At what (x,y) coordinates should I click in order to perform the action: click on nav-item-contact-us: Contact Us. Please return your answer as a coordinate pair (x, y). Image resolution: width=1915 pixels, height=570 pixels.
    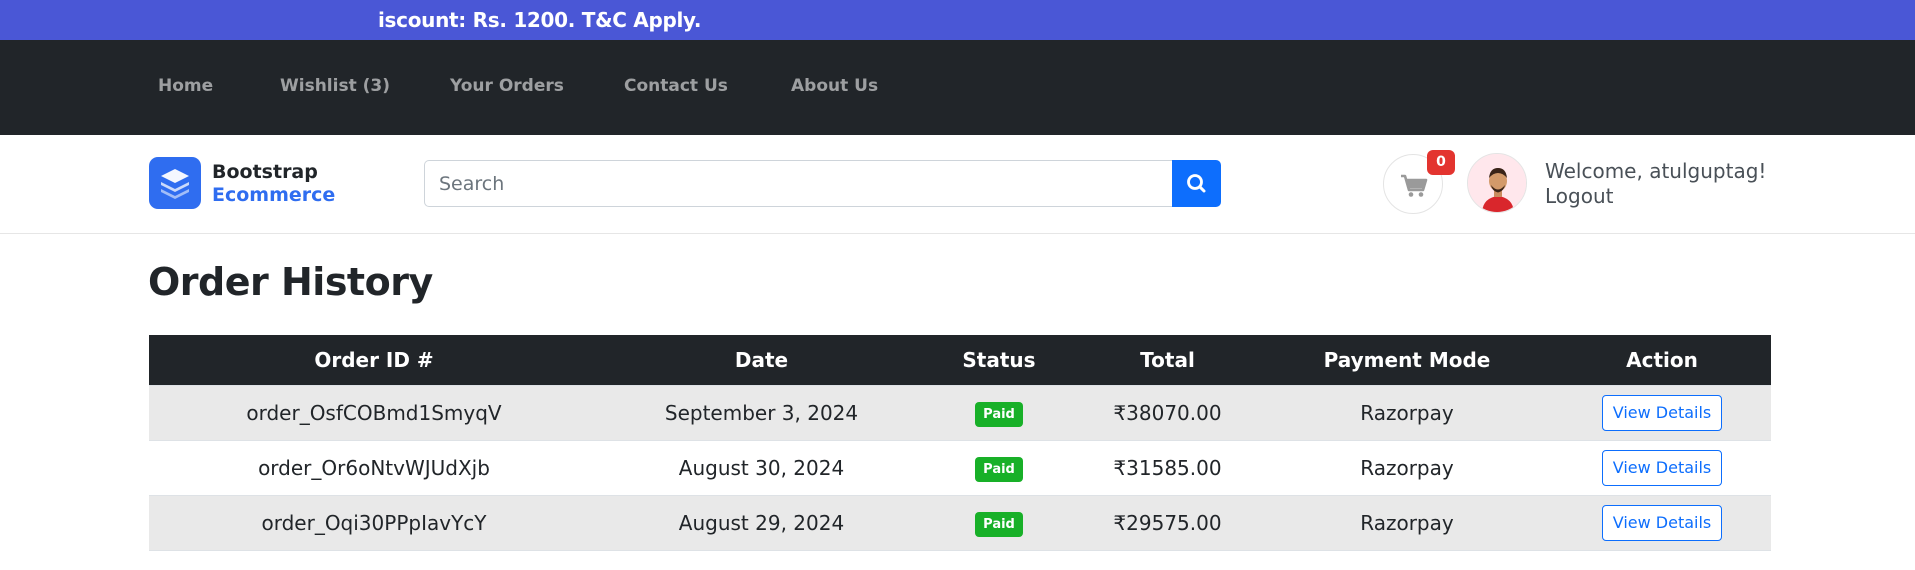
    Looking at the image, I should click on (676, 86).